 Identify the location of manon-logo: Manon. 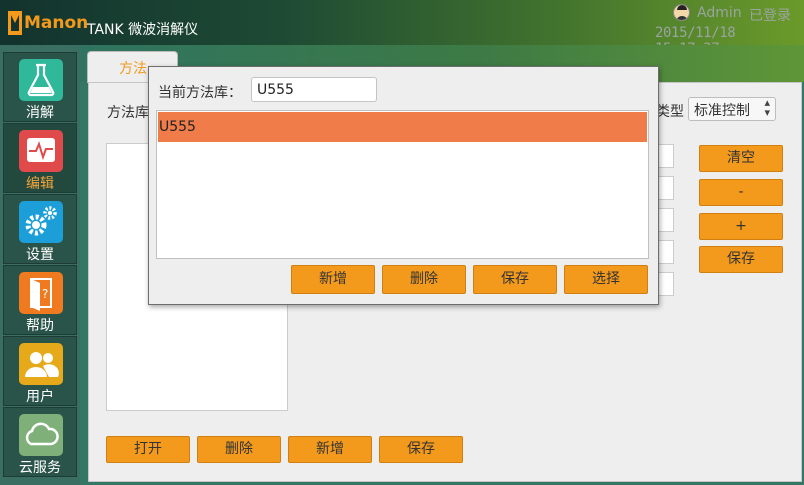
(48, 23).